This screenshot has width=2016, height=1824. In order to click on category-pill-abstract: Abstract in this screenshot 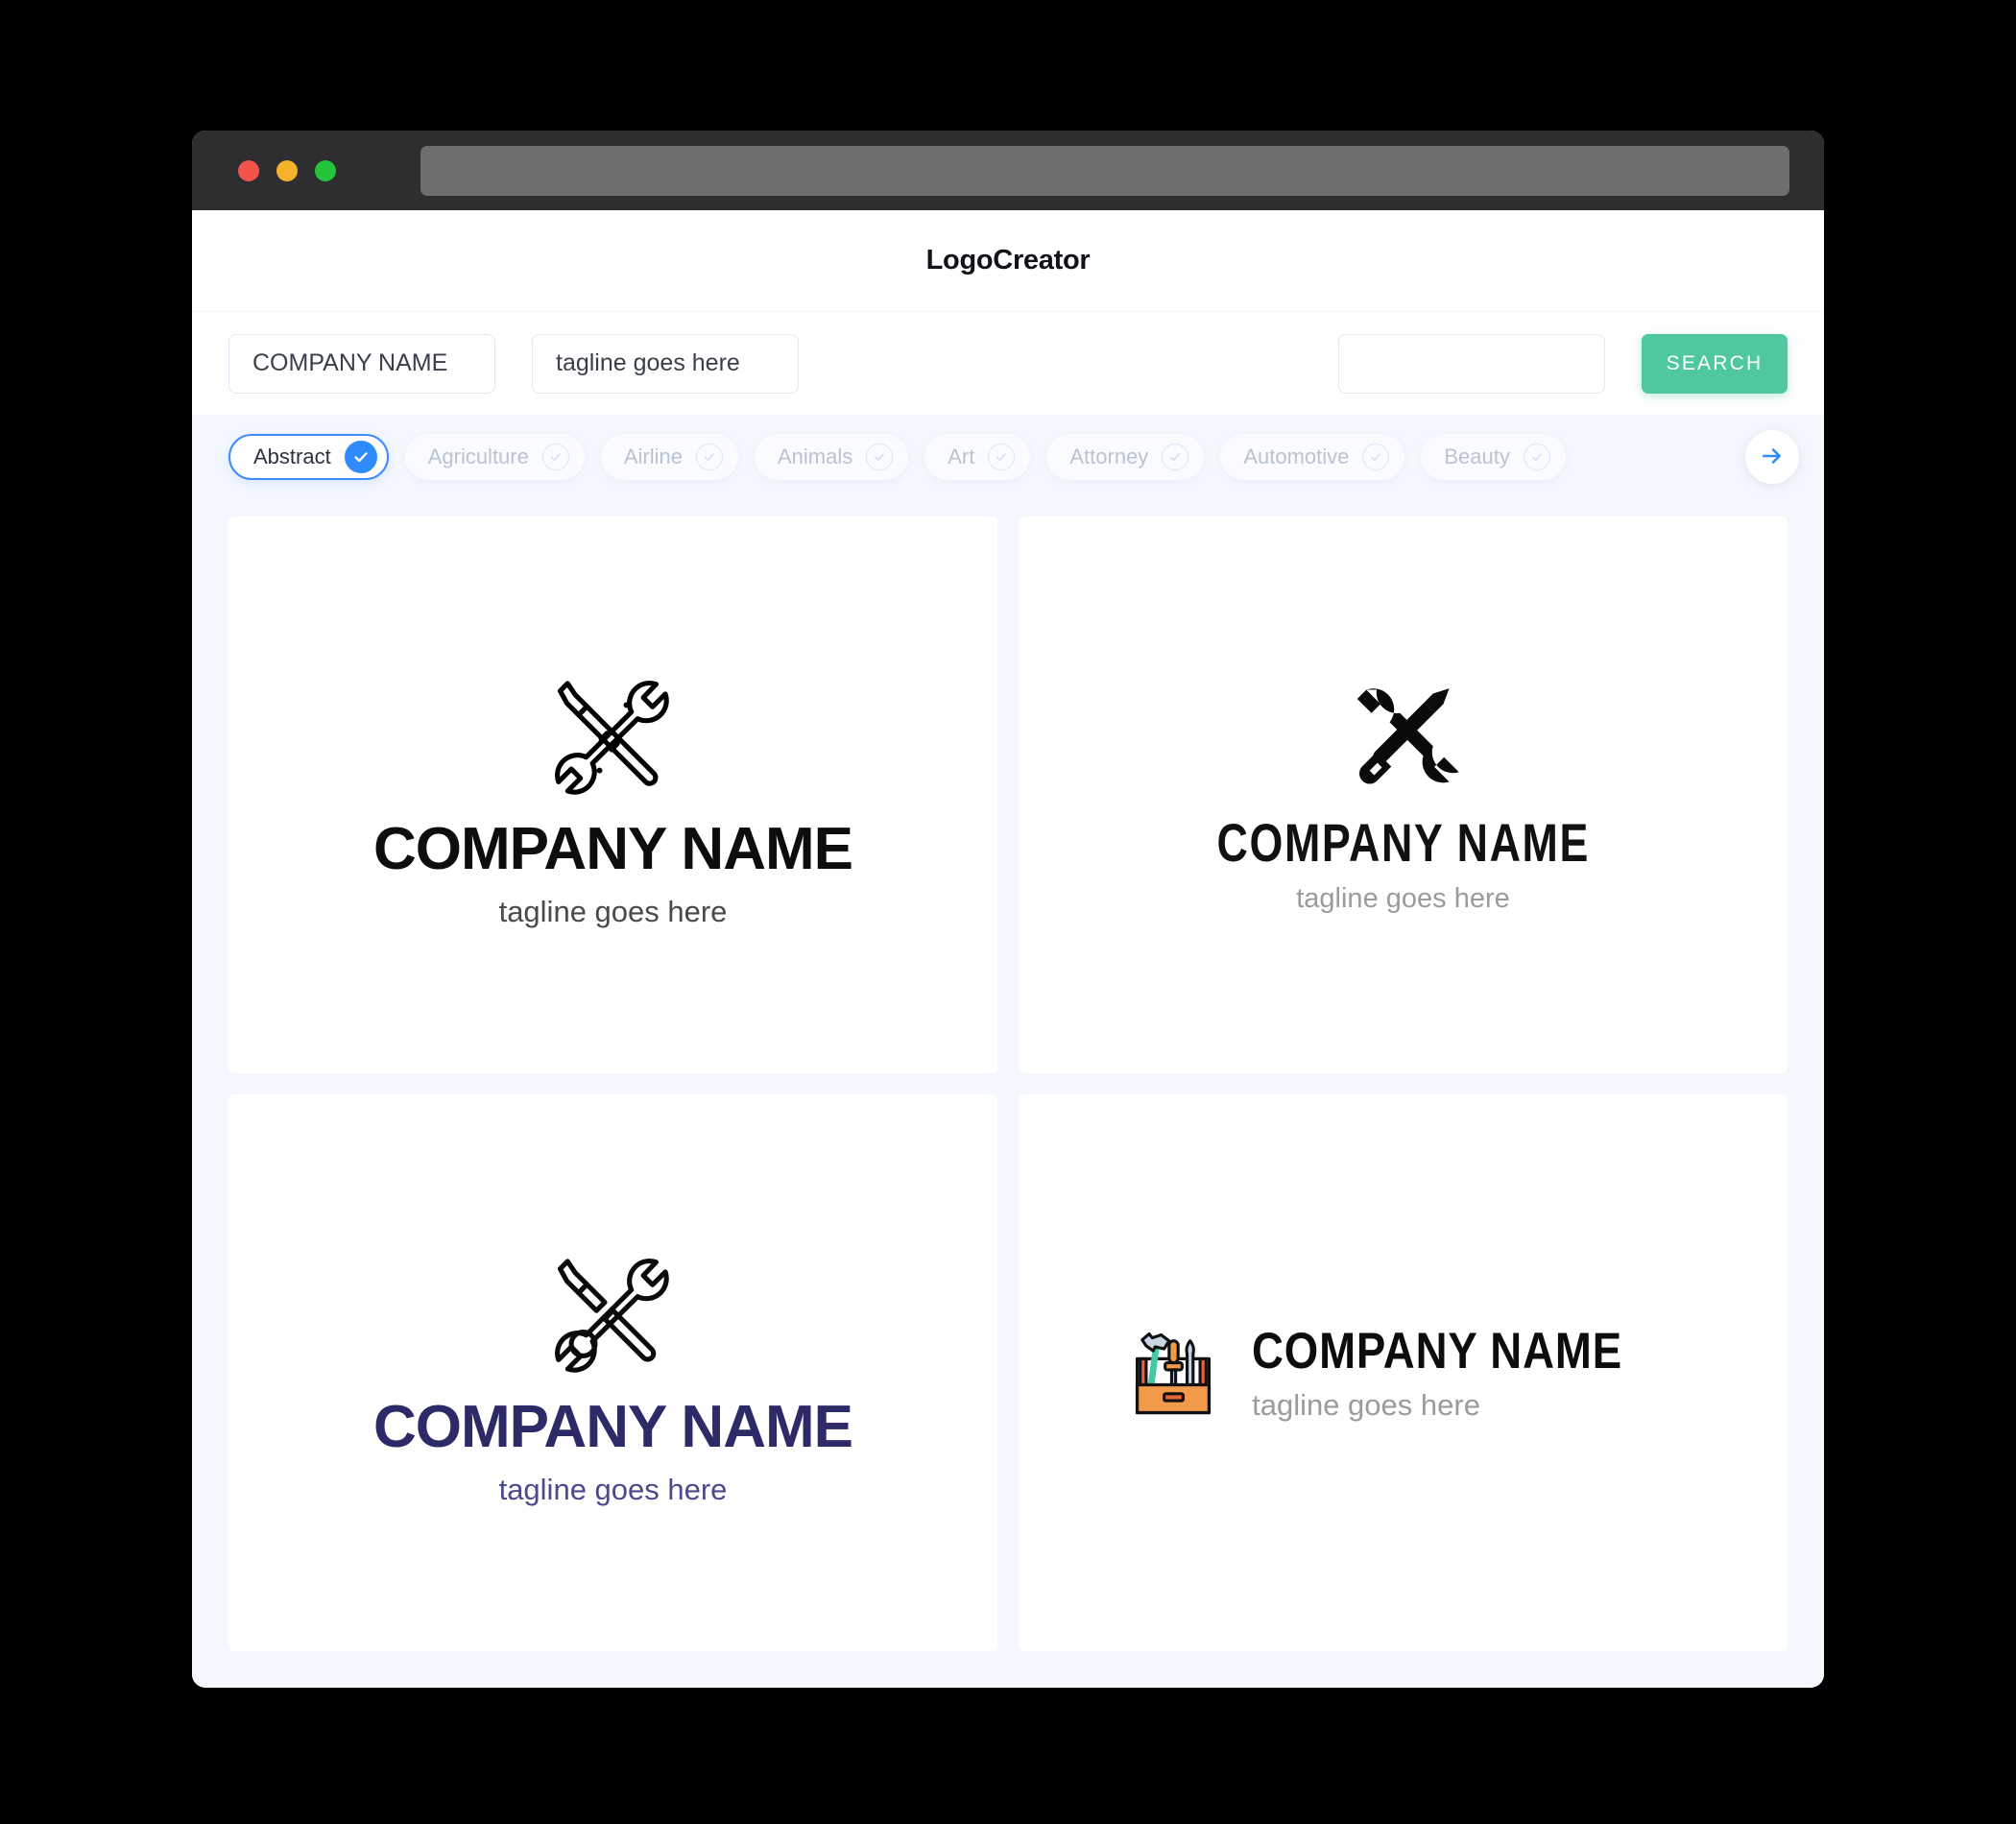, I will do `click(308, 457)`.